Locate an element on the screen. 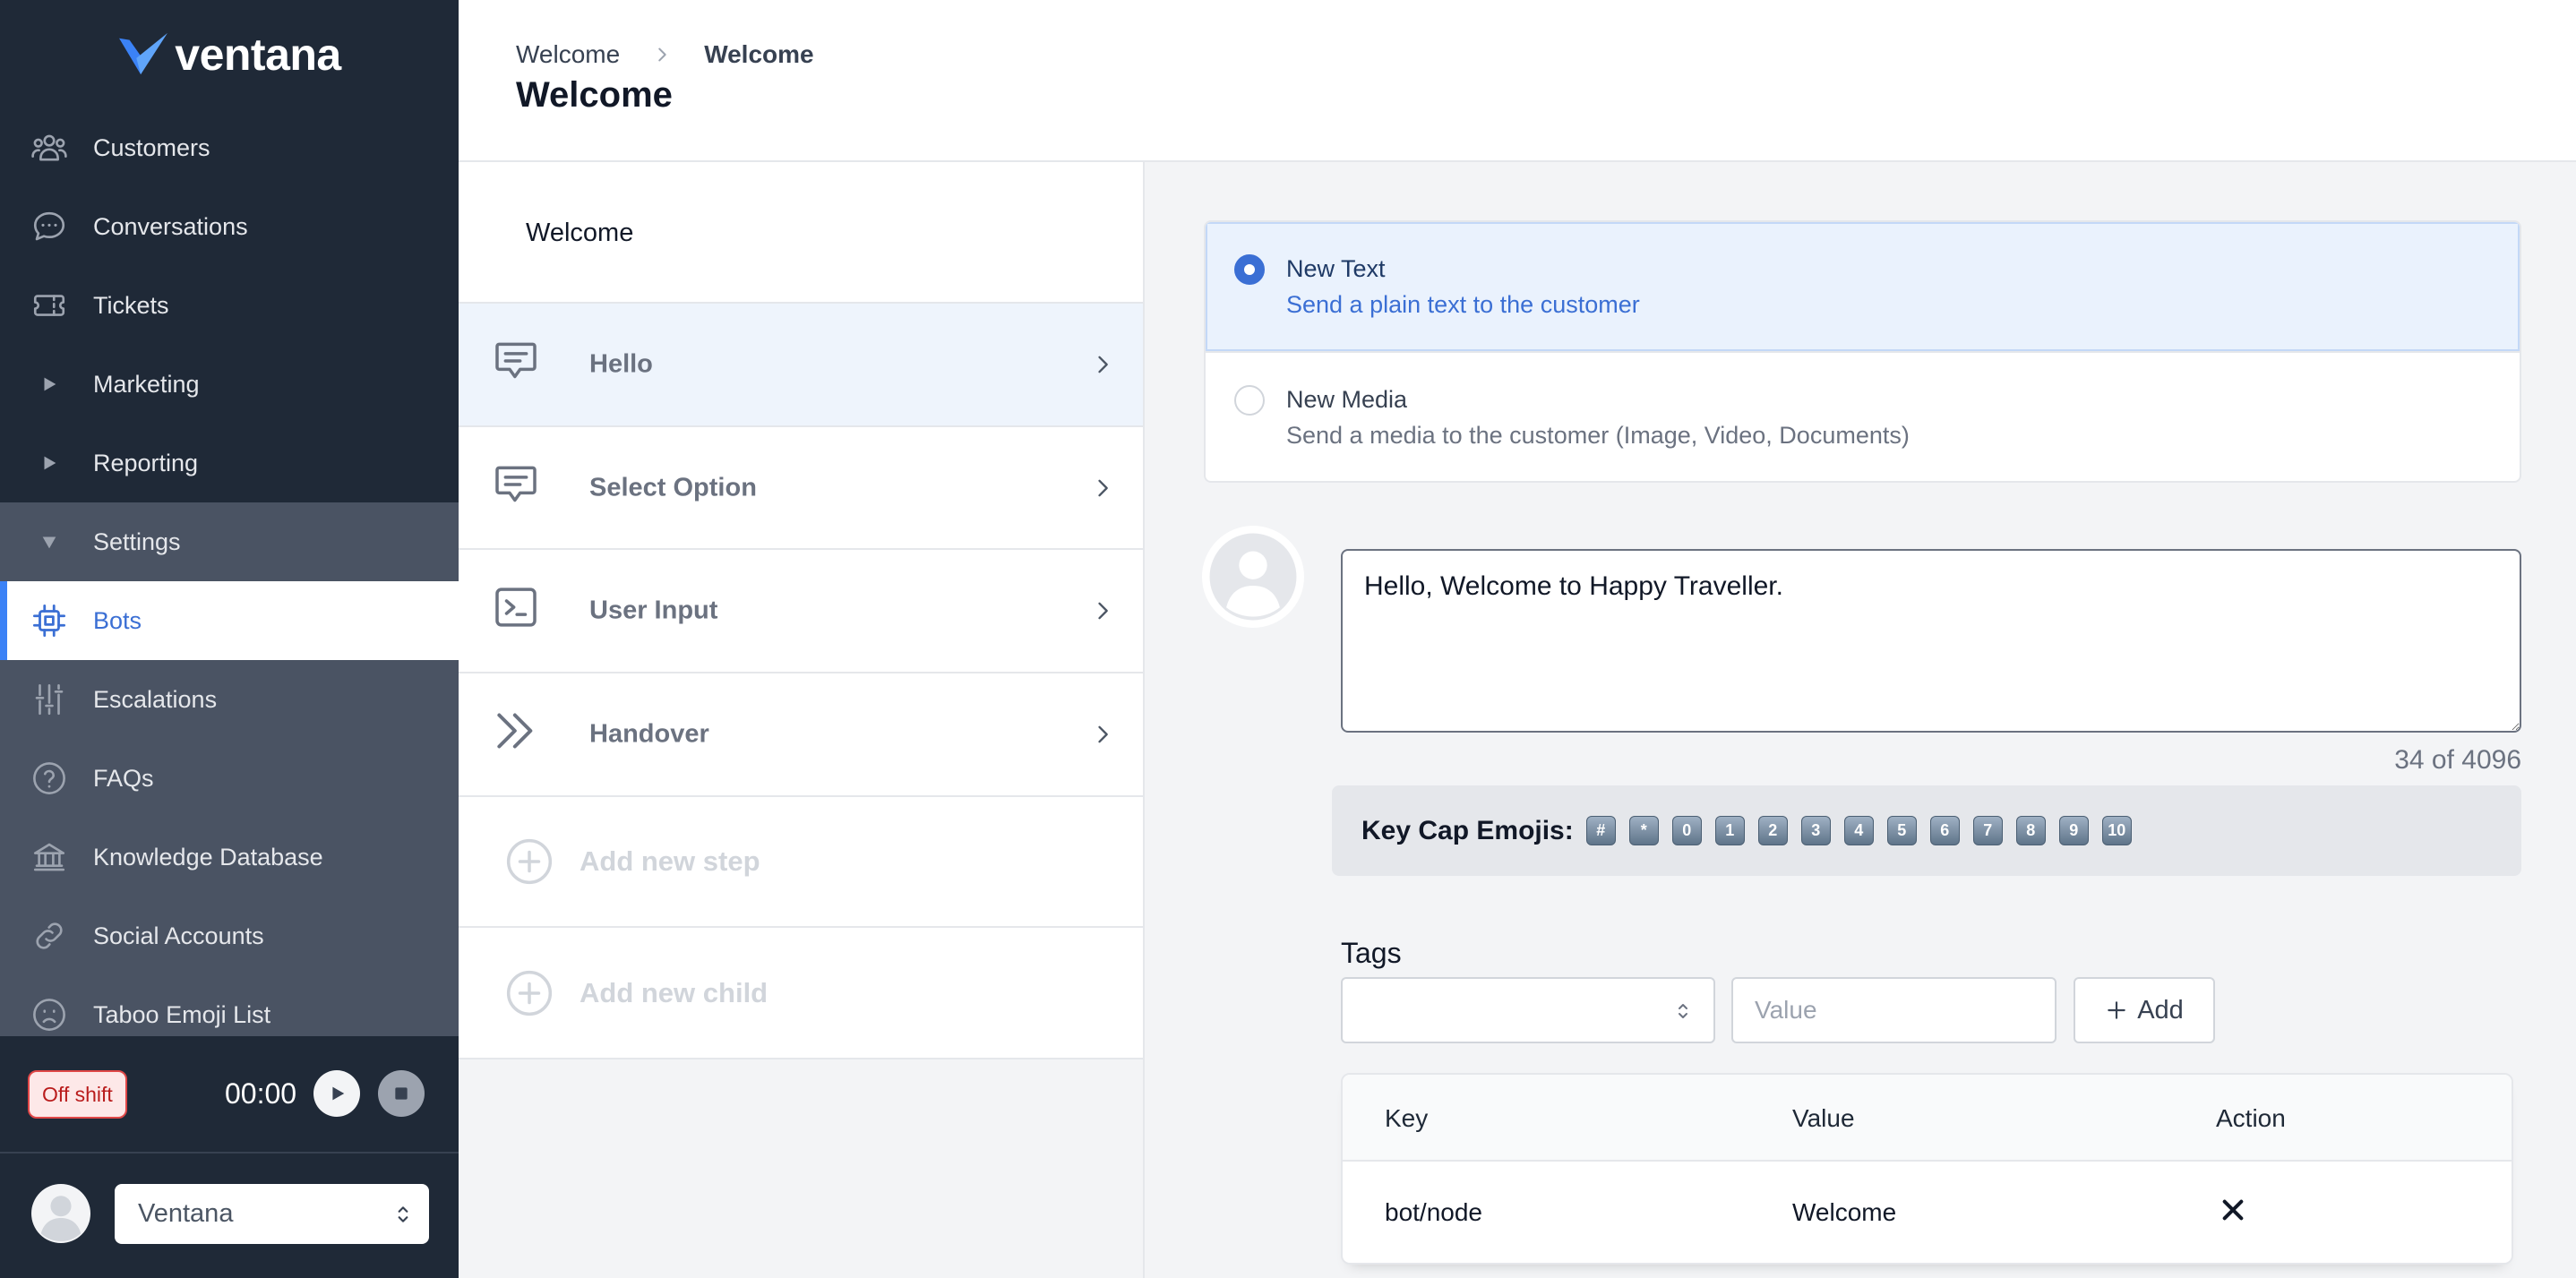  sidebar-item-marketing: Marketing is located at coordinates (229, 384).